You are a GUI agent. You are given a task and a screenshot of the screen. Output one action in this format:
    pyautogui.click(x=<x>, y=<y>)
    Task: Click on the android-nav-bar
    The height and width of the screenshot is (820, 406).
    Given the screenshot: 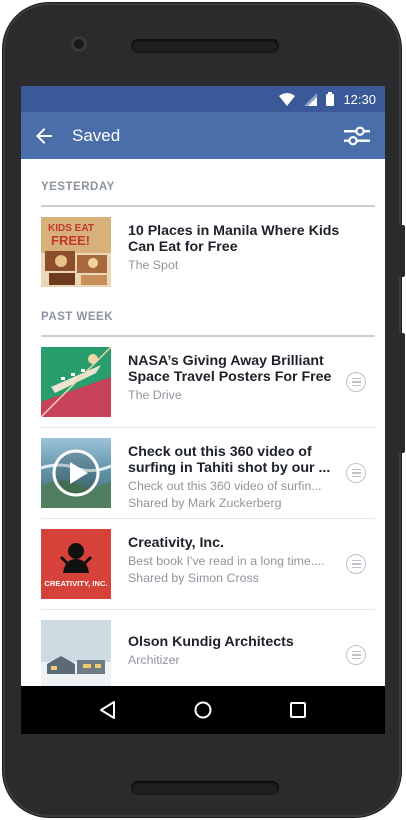 What is the action you would take?
    pyautogui.click(x=203, y=710)
    